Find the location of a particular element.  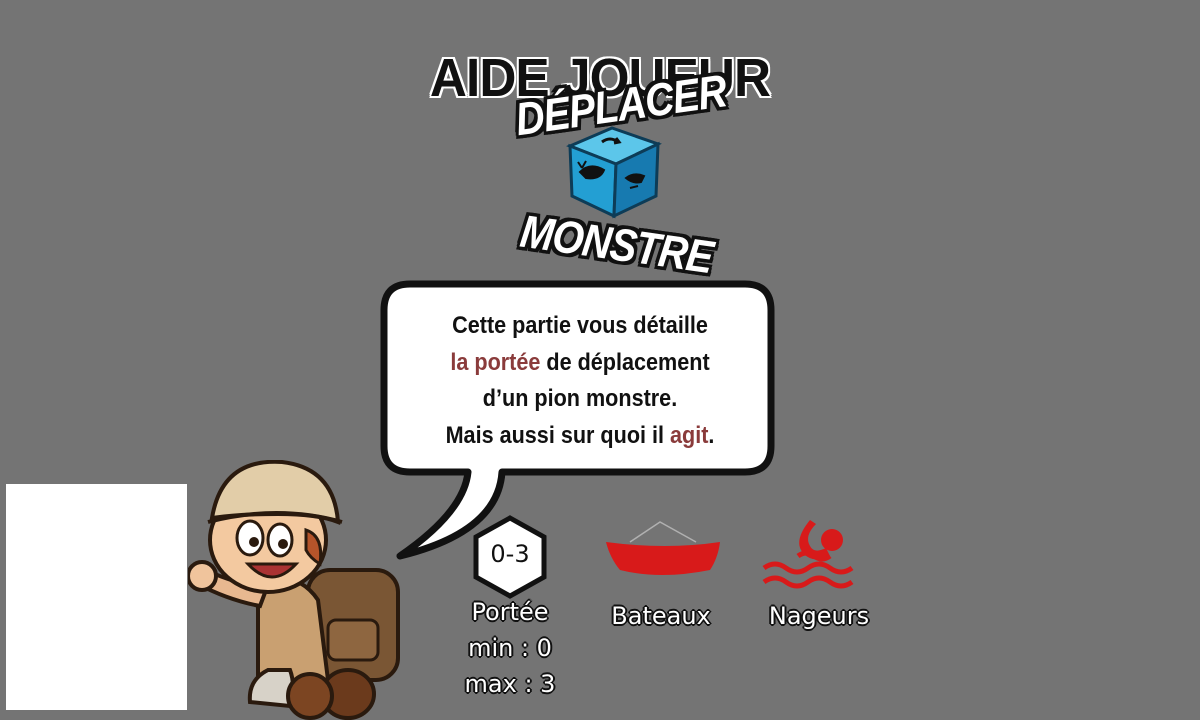

bubble-line-2-rest: de déplacement is located at coordinates (625, 362).